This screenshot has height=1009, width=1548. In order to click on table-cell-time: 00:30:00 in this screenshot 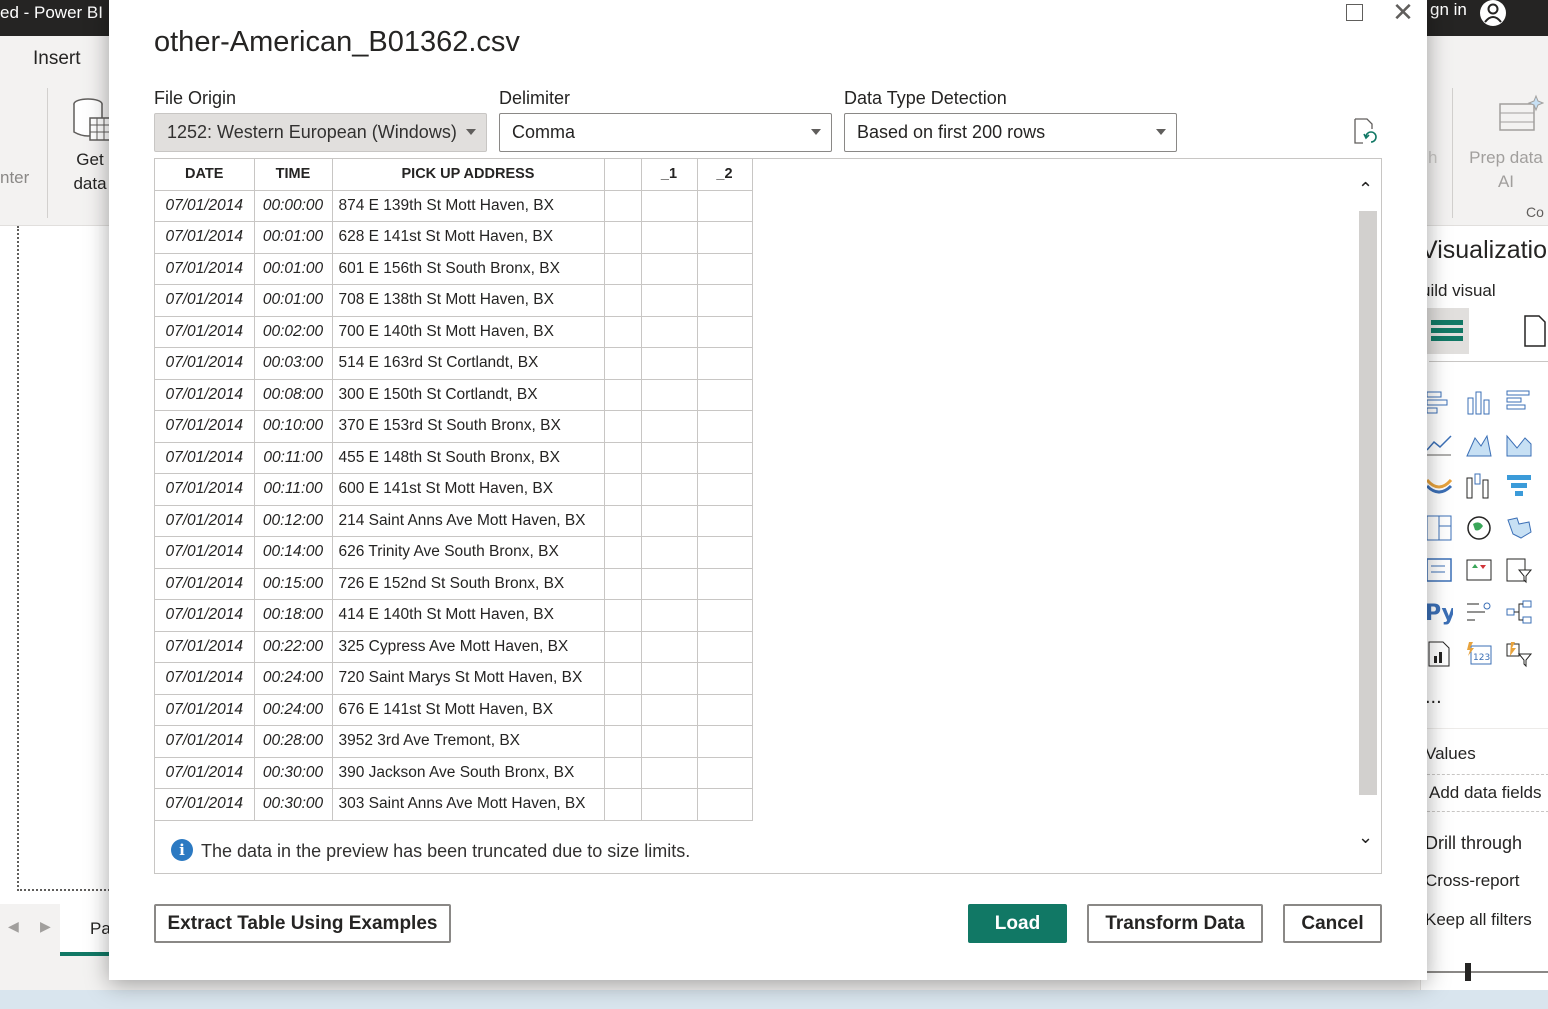, I will do `click(293, 804)`.